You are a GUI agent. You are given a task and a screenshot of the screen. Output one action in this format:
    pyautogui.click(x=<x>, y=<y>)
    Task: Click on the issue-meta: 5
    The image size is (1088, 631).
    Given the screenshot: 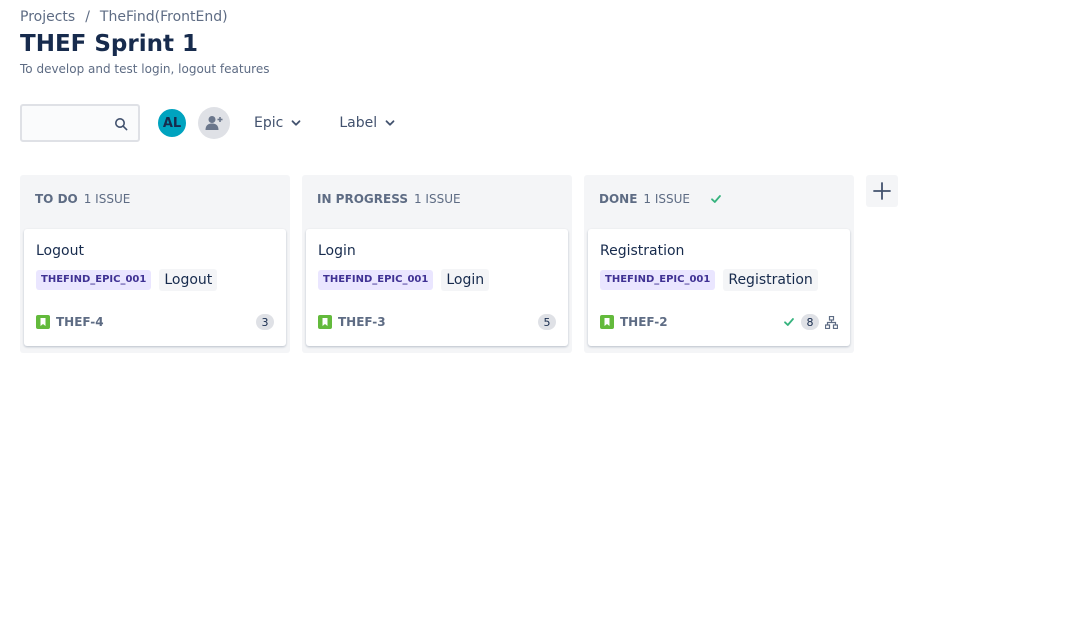 What is the action you would take?
    pyautogui.click(x=547, y=322)
    